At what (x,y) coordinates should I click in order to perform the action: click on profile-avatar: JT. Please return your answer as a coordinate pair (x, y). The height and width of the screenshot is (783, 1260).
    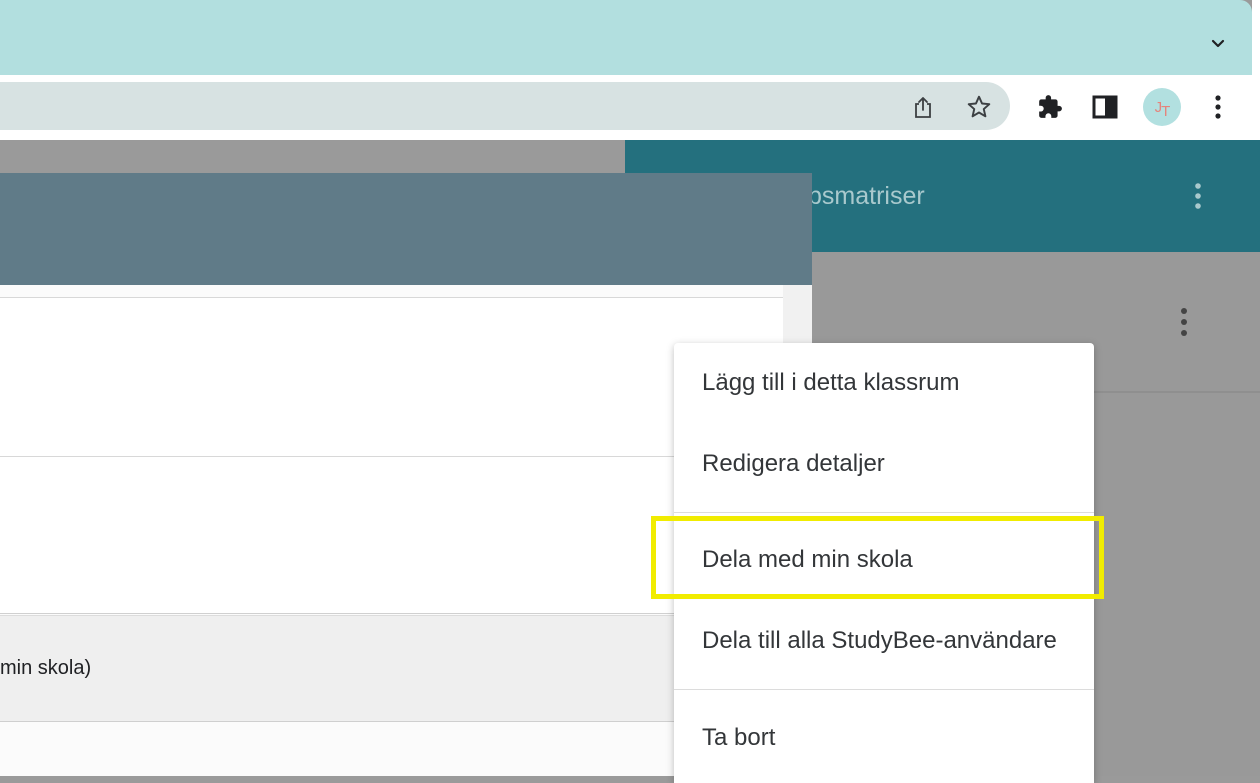
    Looking at the image, I should click on (1162, 107).